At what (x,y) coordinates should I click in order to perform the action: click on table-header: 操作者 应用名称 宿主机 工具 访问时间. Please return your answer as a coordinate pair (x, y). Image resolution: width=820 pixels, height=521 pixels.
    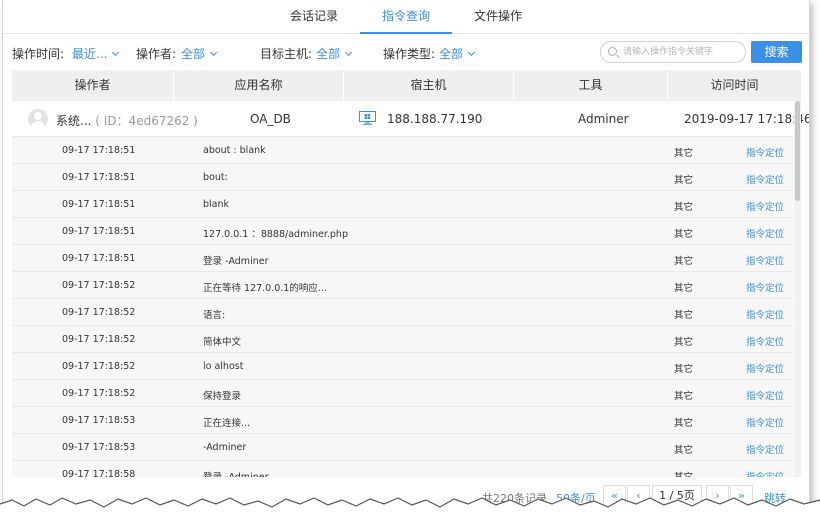
    Looking at the image, I should click on (406, 85).